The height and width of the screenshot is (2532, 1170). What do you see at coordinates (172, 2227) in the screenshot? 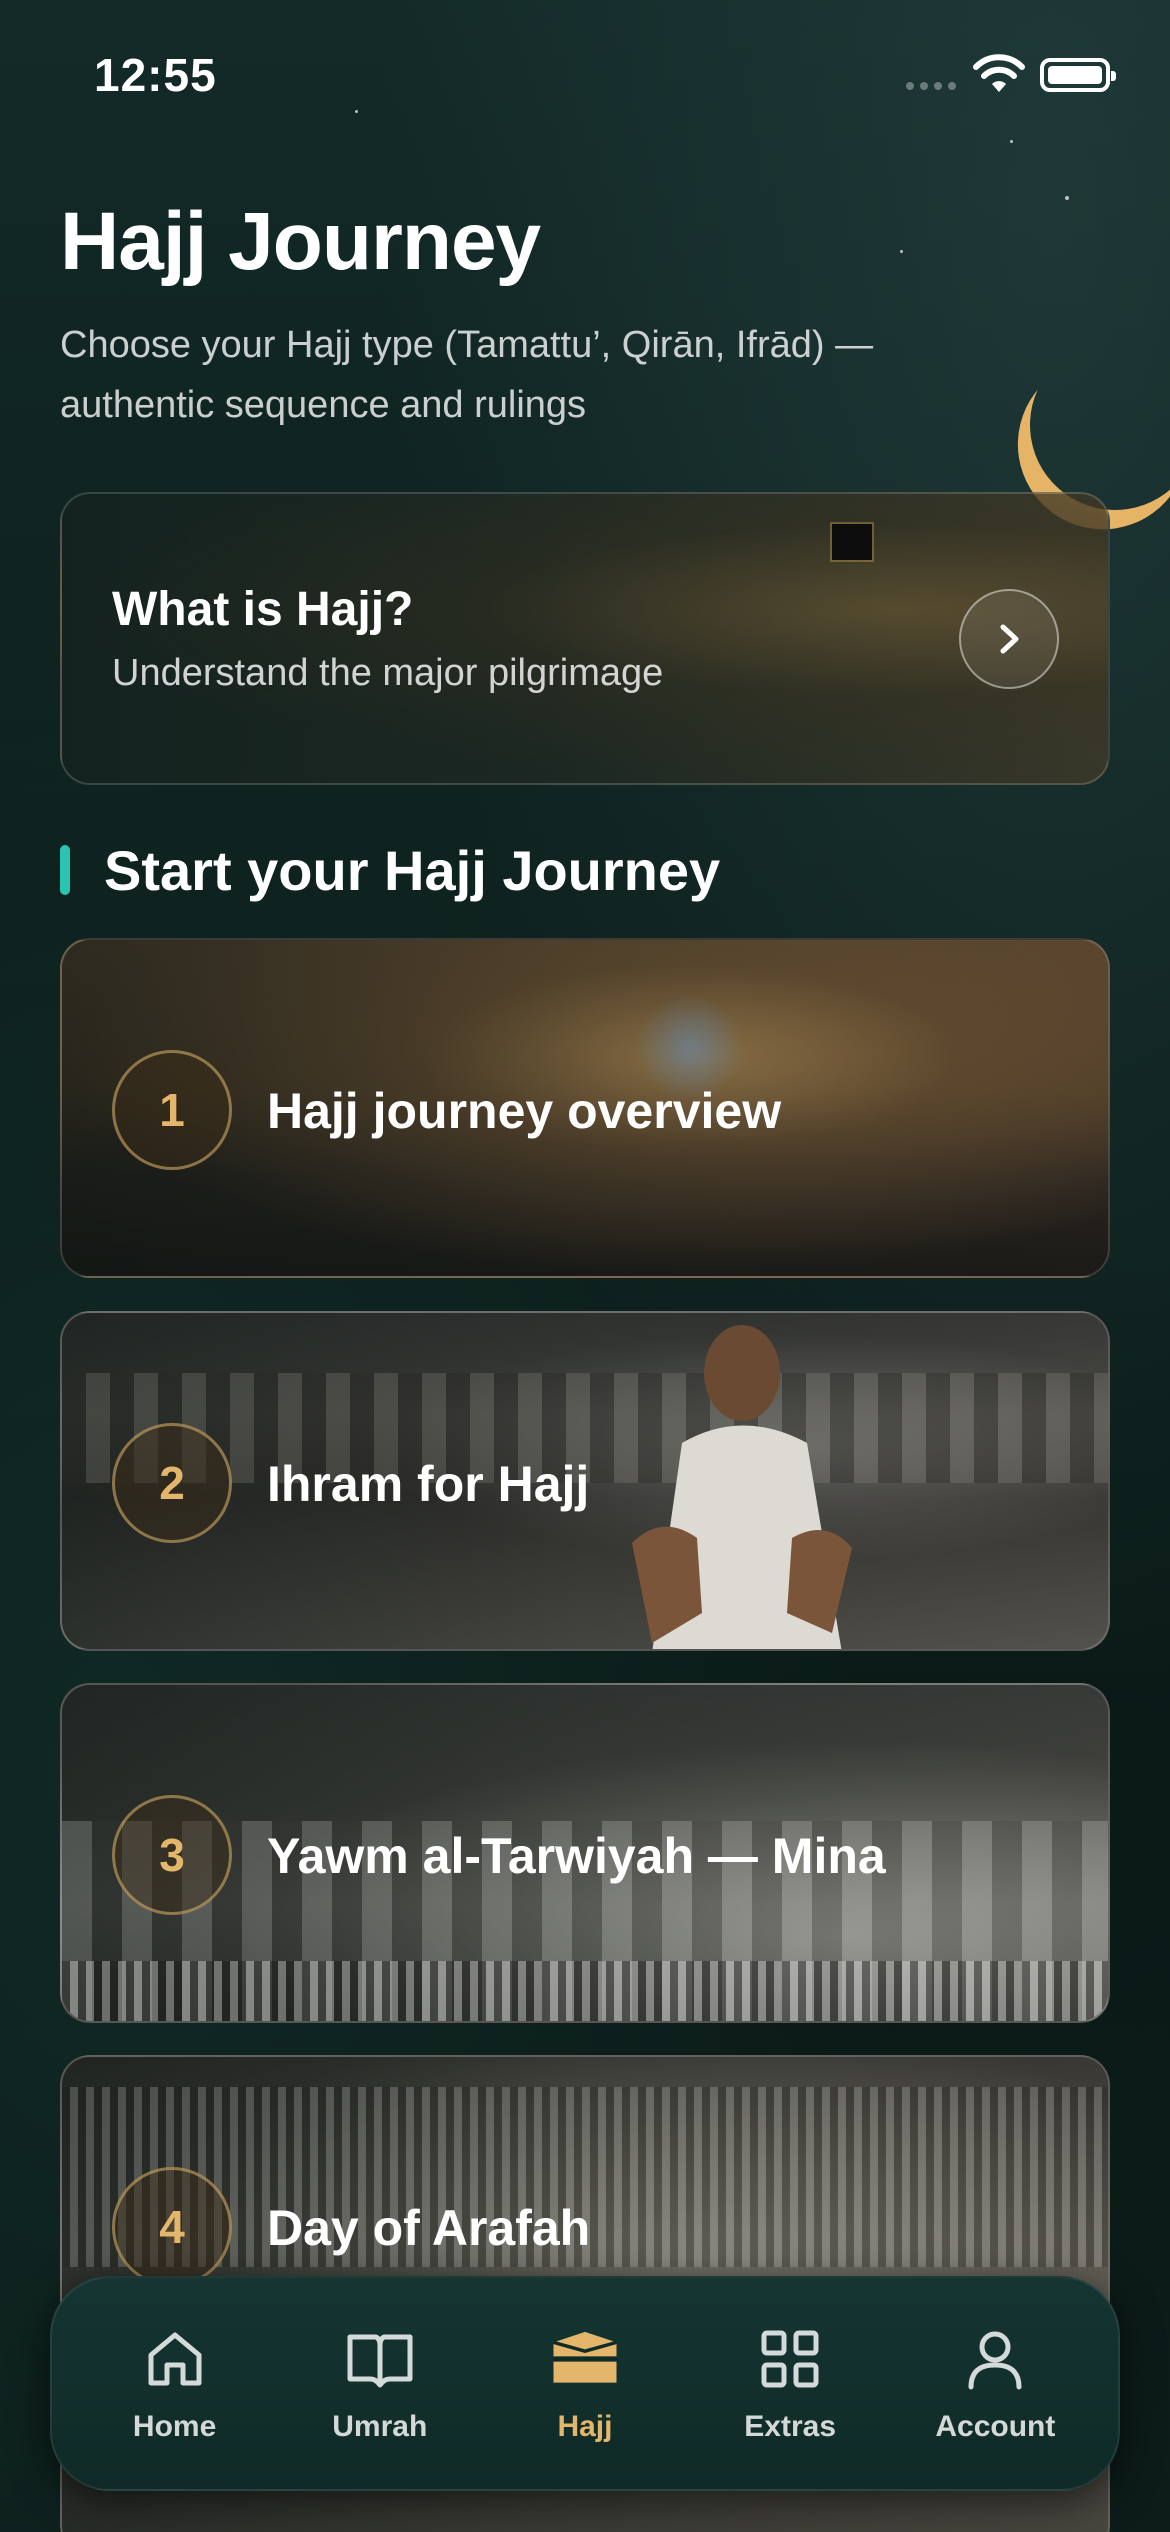
I see `step-number-badge: 4` at bounding box center [172, 2227].